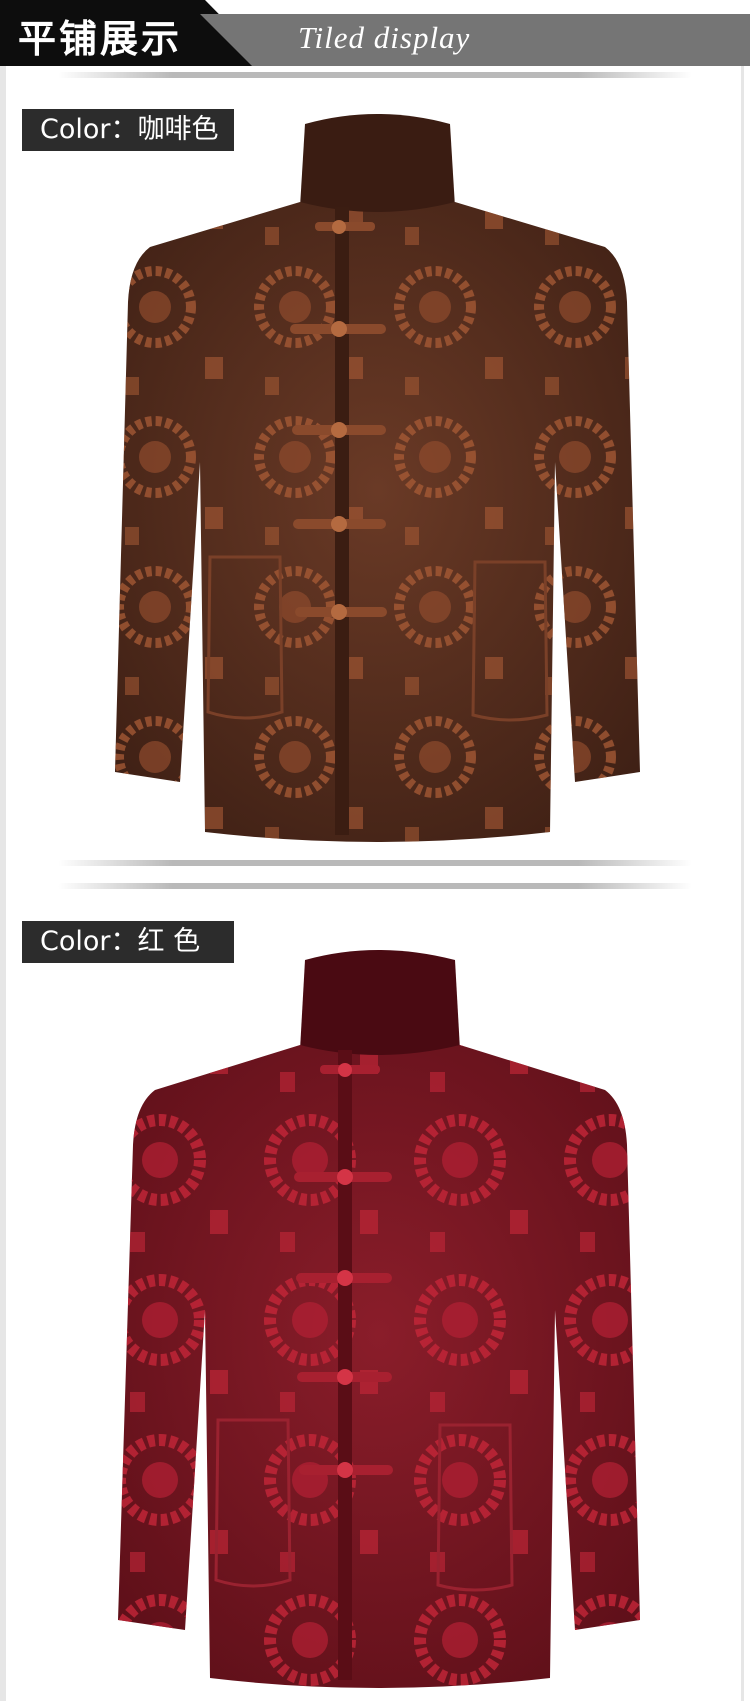 Image resolution: width=750 pixels, height=1701 pixels. Describe the element at coordinates (742, 883) in the screenshot. I see `frame-right-border` at that location.